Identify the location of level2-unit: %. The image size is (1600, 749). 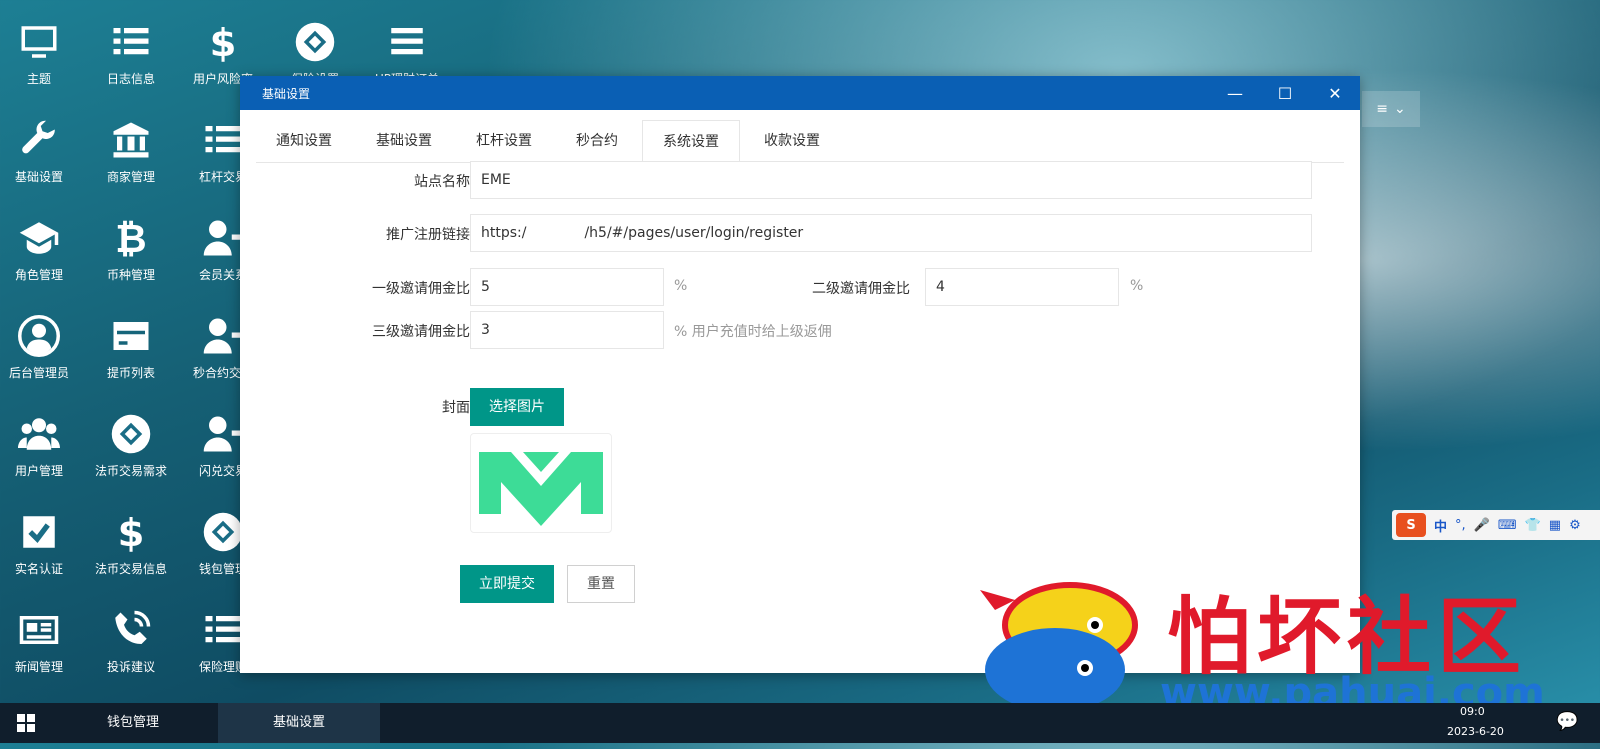
(1137, 286).